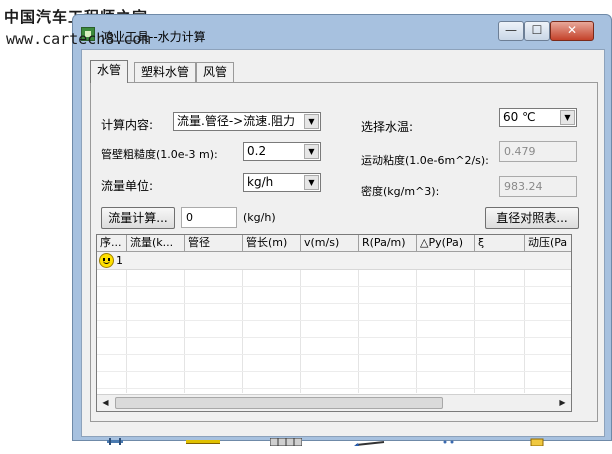  I want to click on calc-content-select: 流量.管径->流速.阻力 ▼, so click(247, 121).